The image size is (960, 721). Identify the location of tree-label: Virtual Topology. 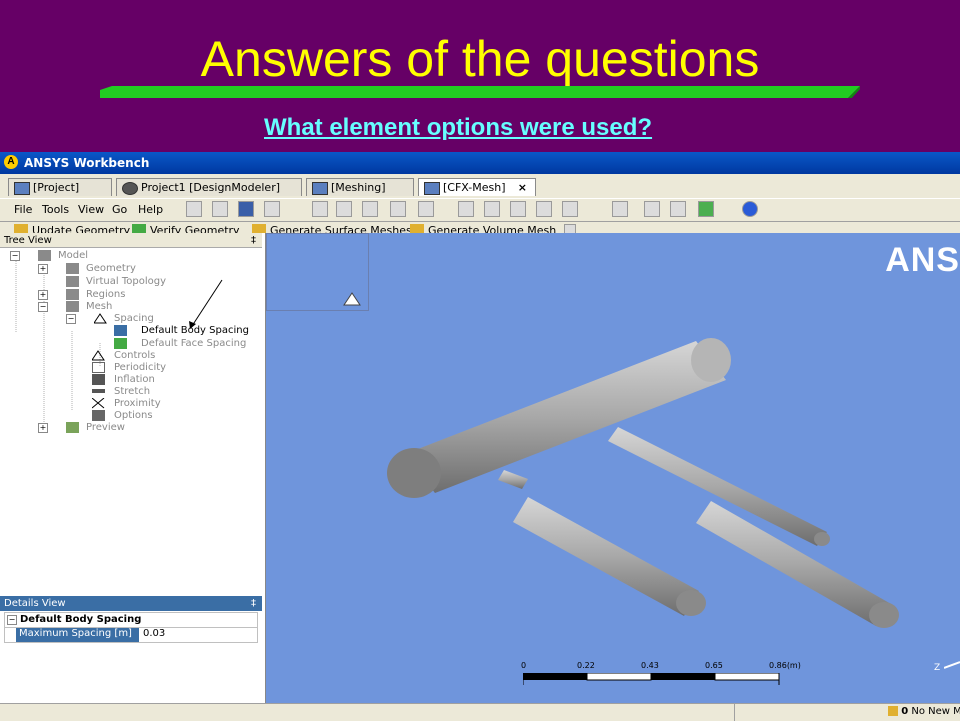
(126, 281).